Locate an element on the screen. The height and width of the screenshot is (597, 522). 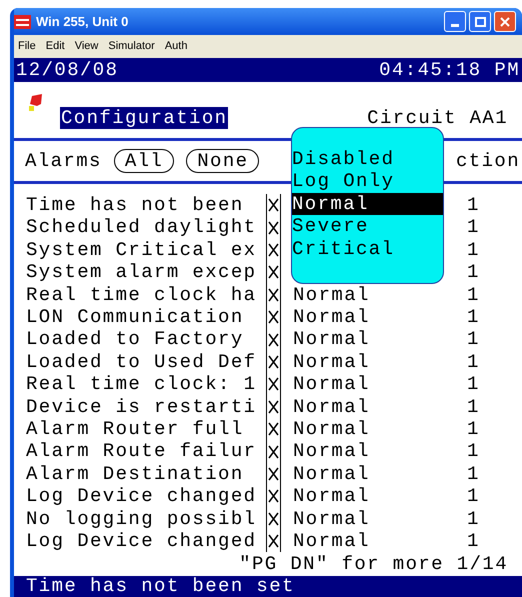
filter-button: All is located at coordinates (144, 161).